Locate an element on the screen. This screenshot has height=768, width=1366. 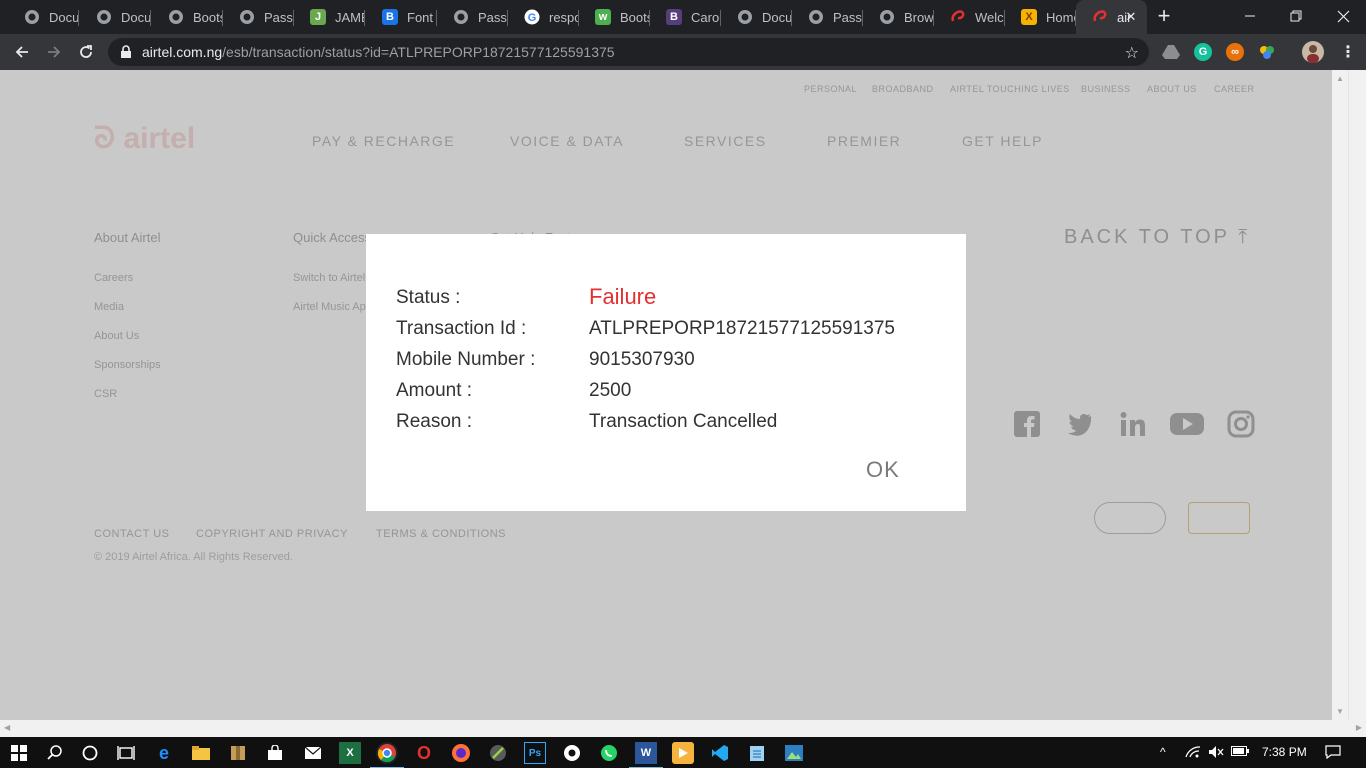
volume-muted-icon is located at coordinates (1216, 753).